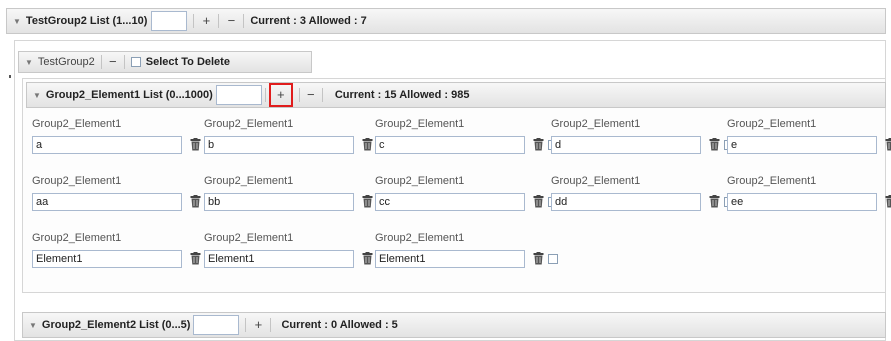  Describe the element at coordinates (107, 202) in the screenshot. I see `element1-input: aa` at that location.